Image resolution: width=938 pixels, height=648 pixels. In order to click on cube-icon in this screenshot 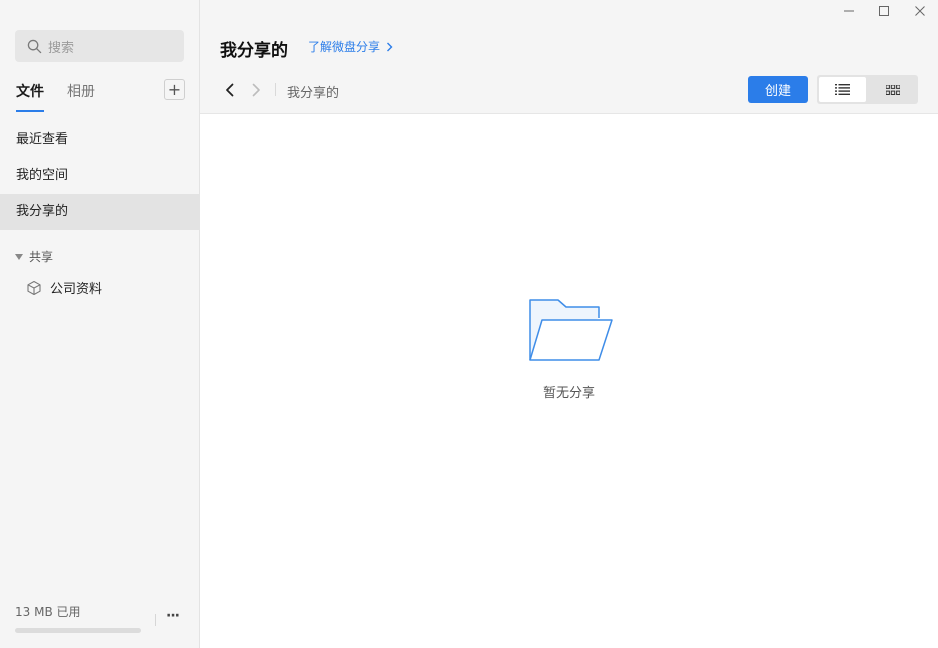, I will do `click(34, 287)`.